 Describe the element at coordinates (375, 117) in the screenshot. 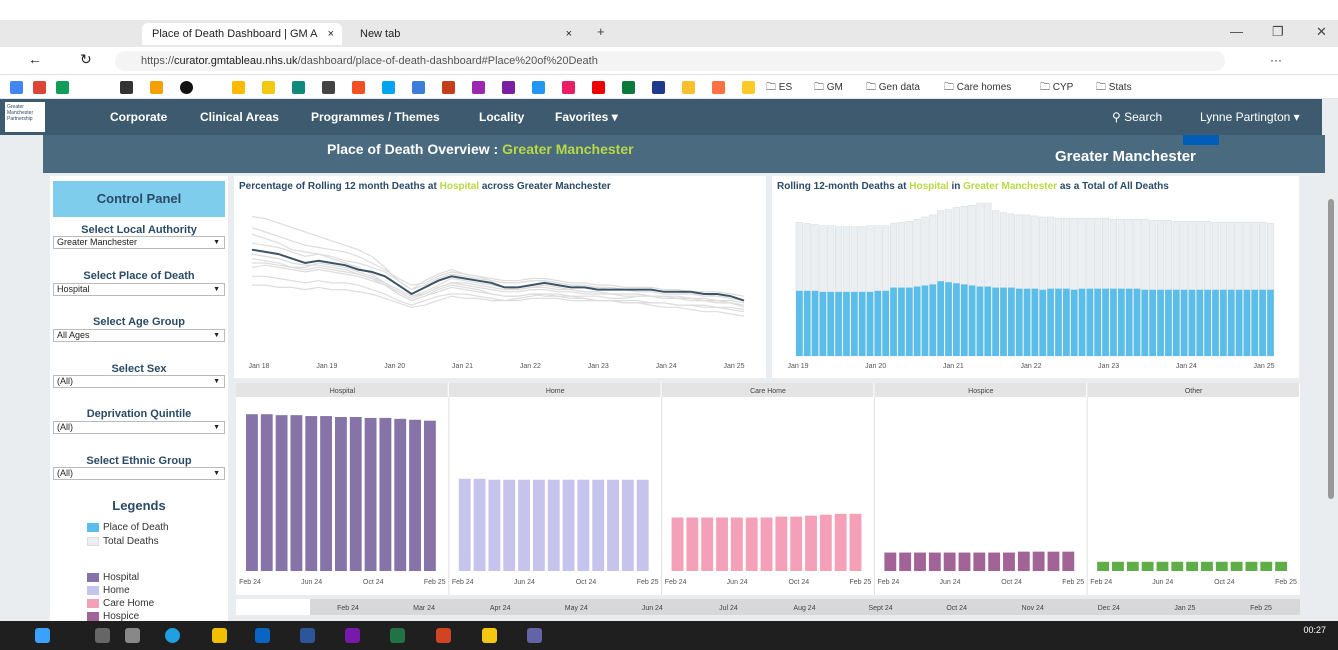

I see `nav-programmes-themes: Programmes / Themes` at that location.